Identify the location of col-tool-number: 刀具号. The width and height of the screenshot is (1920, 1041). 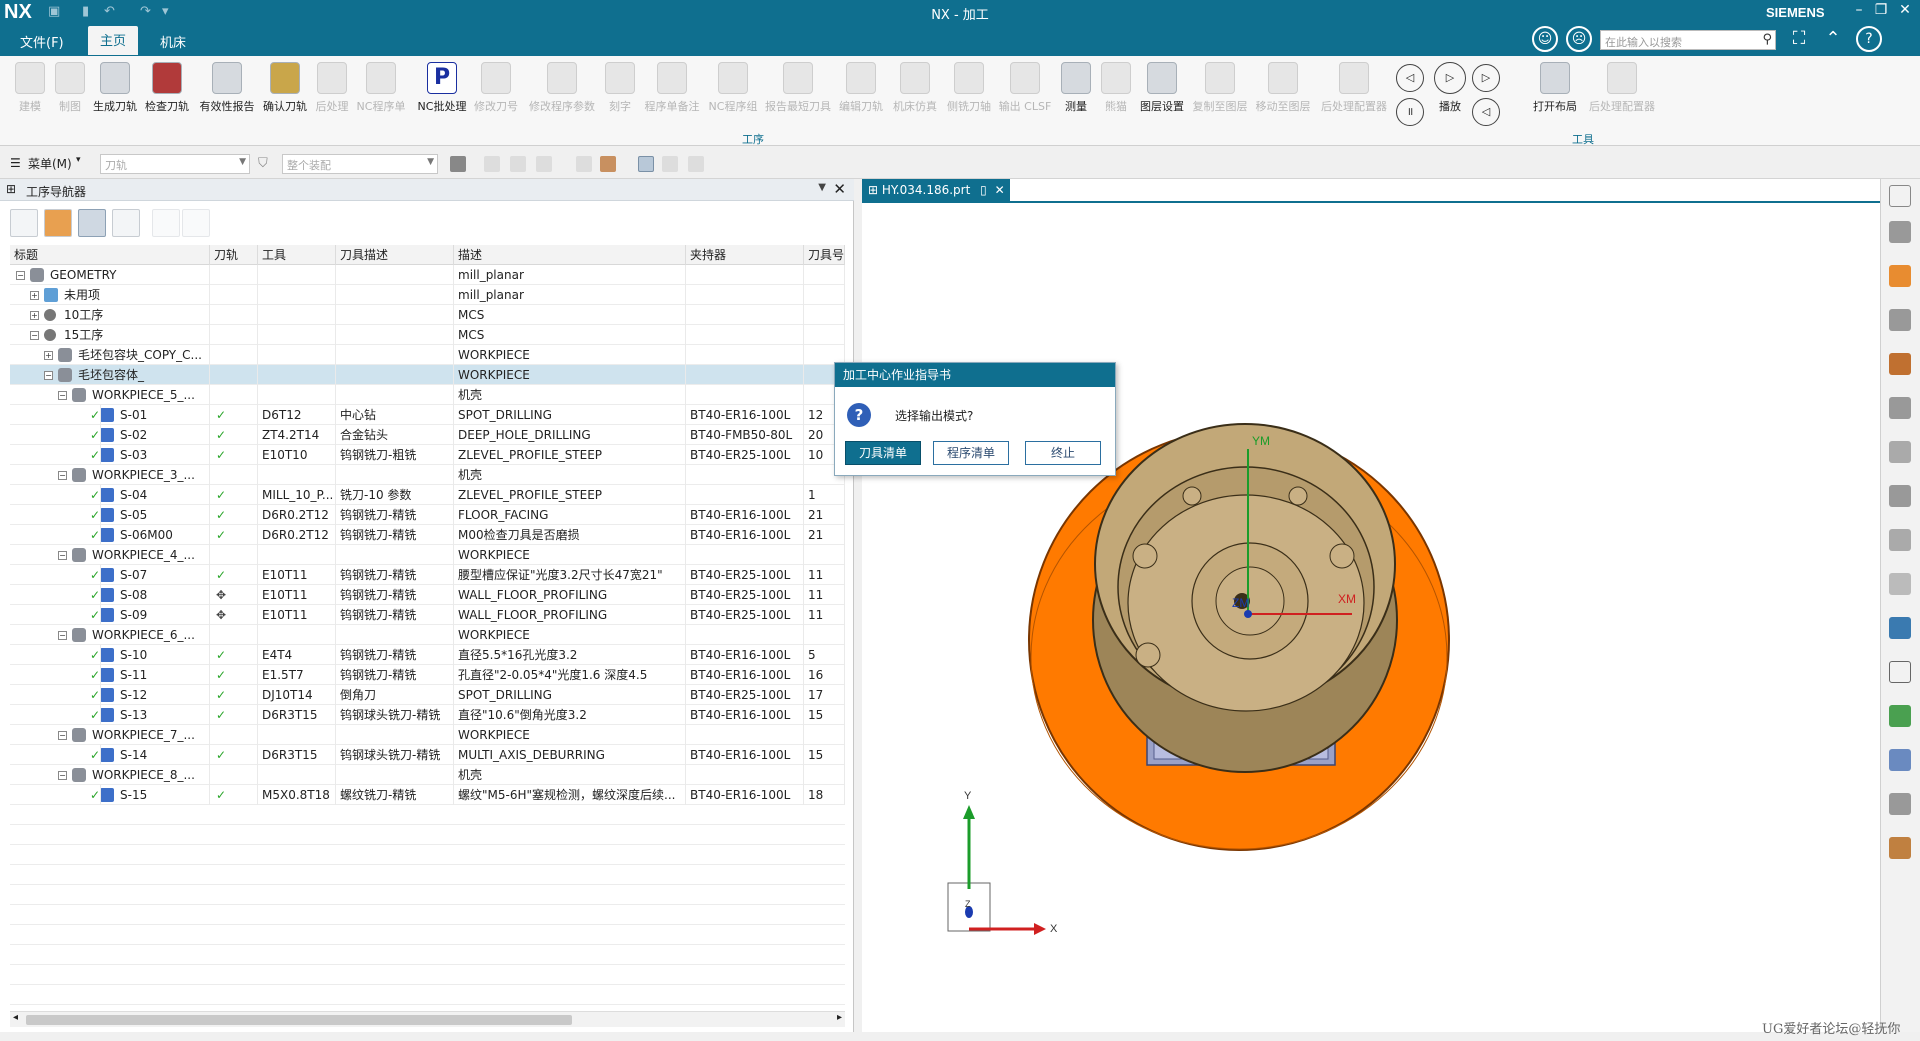
(824, 255).